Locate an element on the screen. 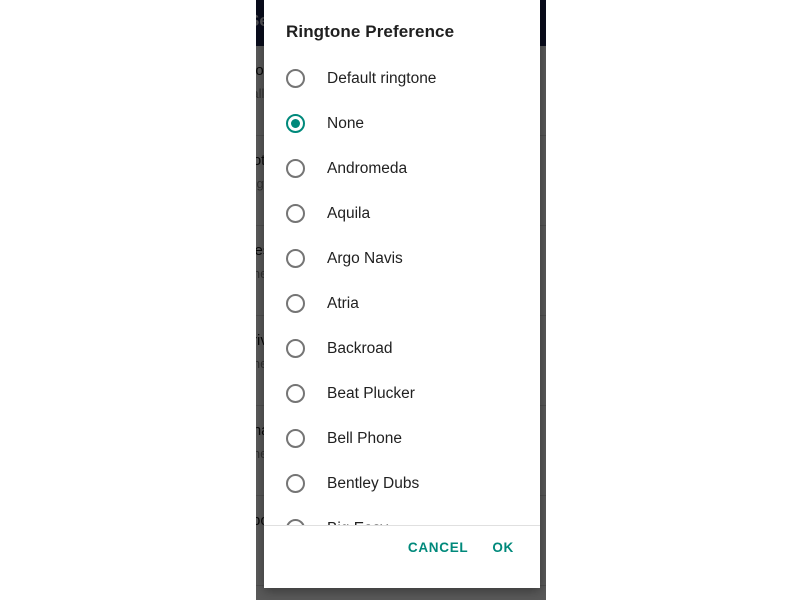  ok-button: OK is located at coordinates (503, 547).